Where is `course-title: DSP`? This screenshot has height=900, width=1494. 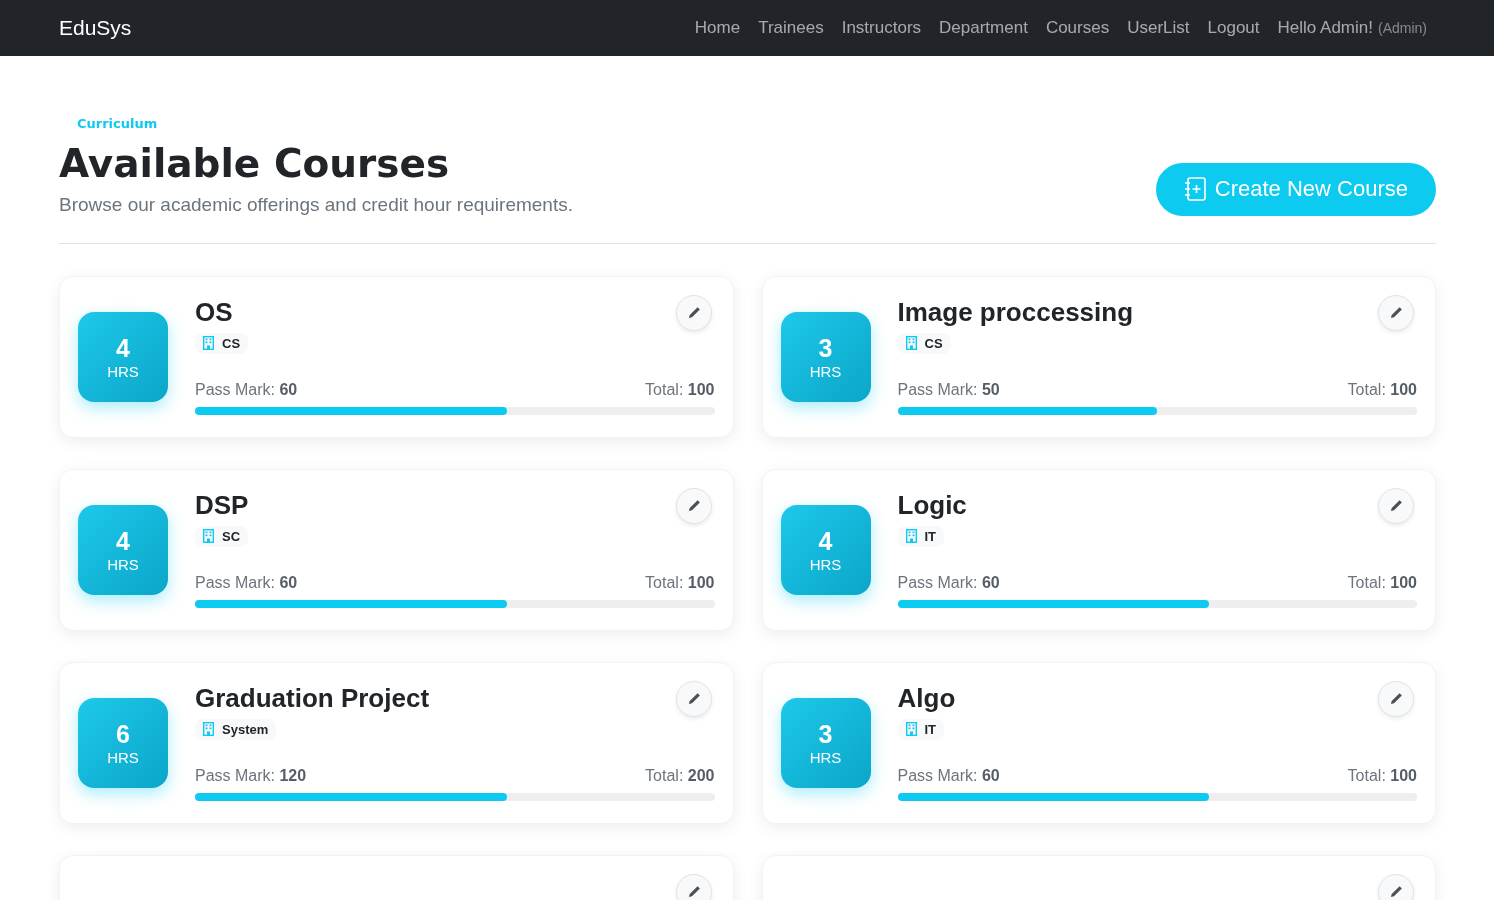 course-title: DSP is located at coordinates (222, 505).